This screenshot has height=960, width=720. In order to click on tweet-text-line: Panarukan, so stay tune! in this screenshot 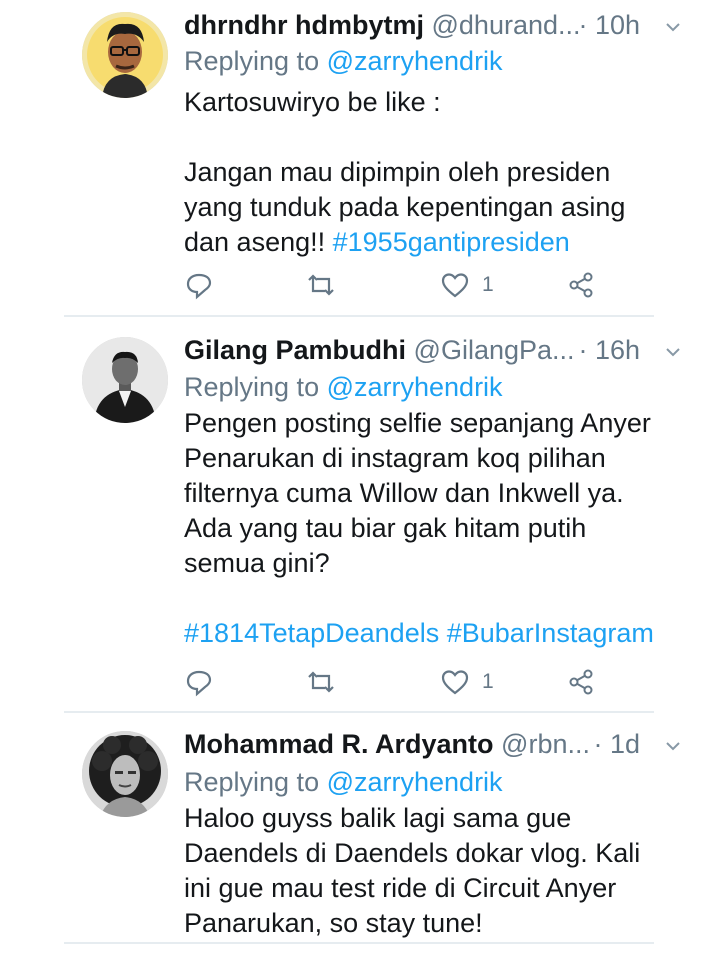, I will do `click(333, 923)`.